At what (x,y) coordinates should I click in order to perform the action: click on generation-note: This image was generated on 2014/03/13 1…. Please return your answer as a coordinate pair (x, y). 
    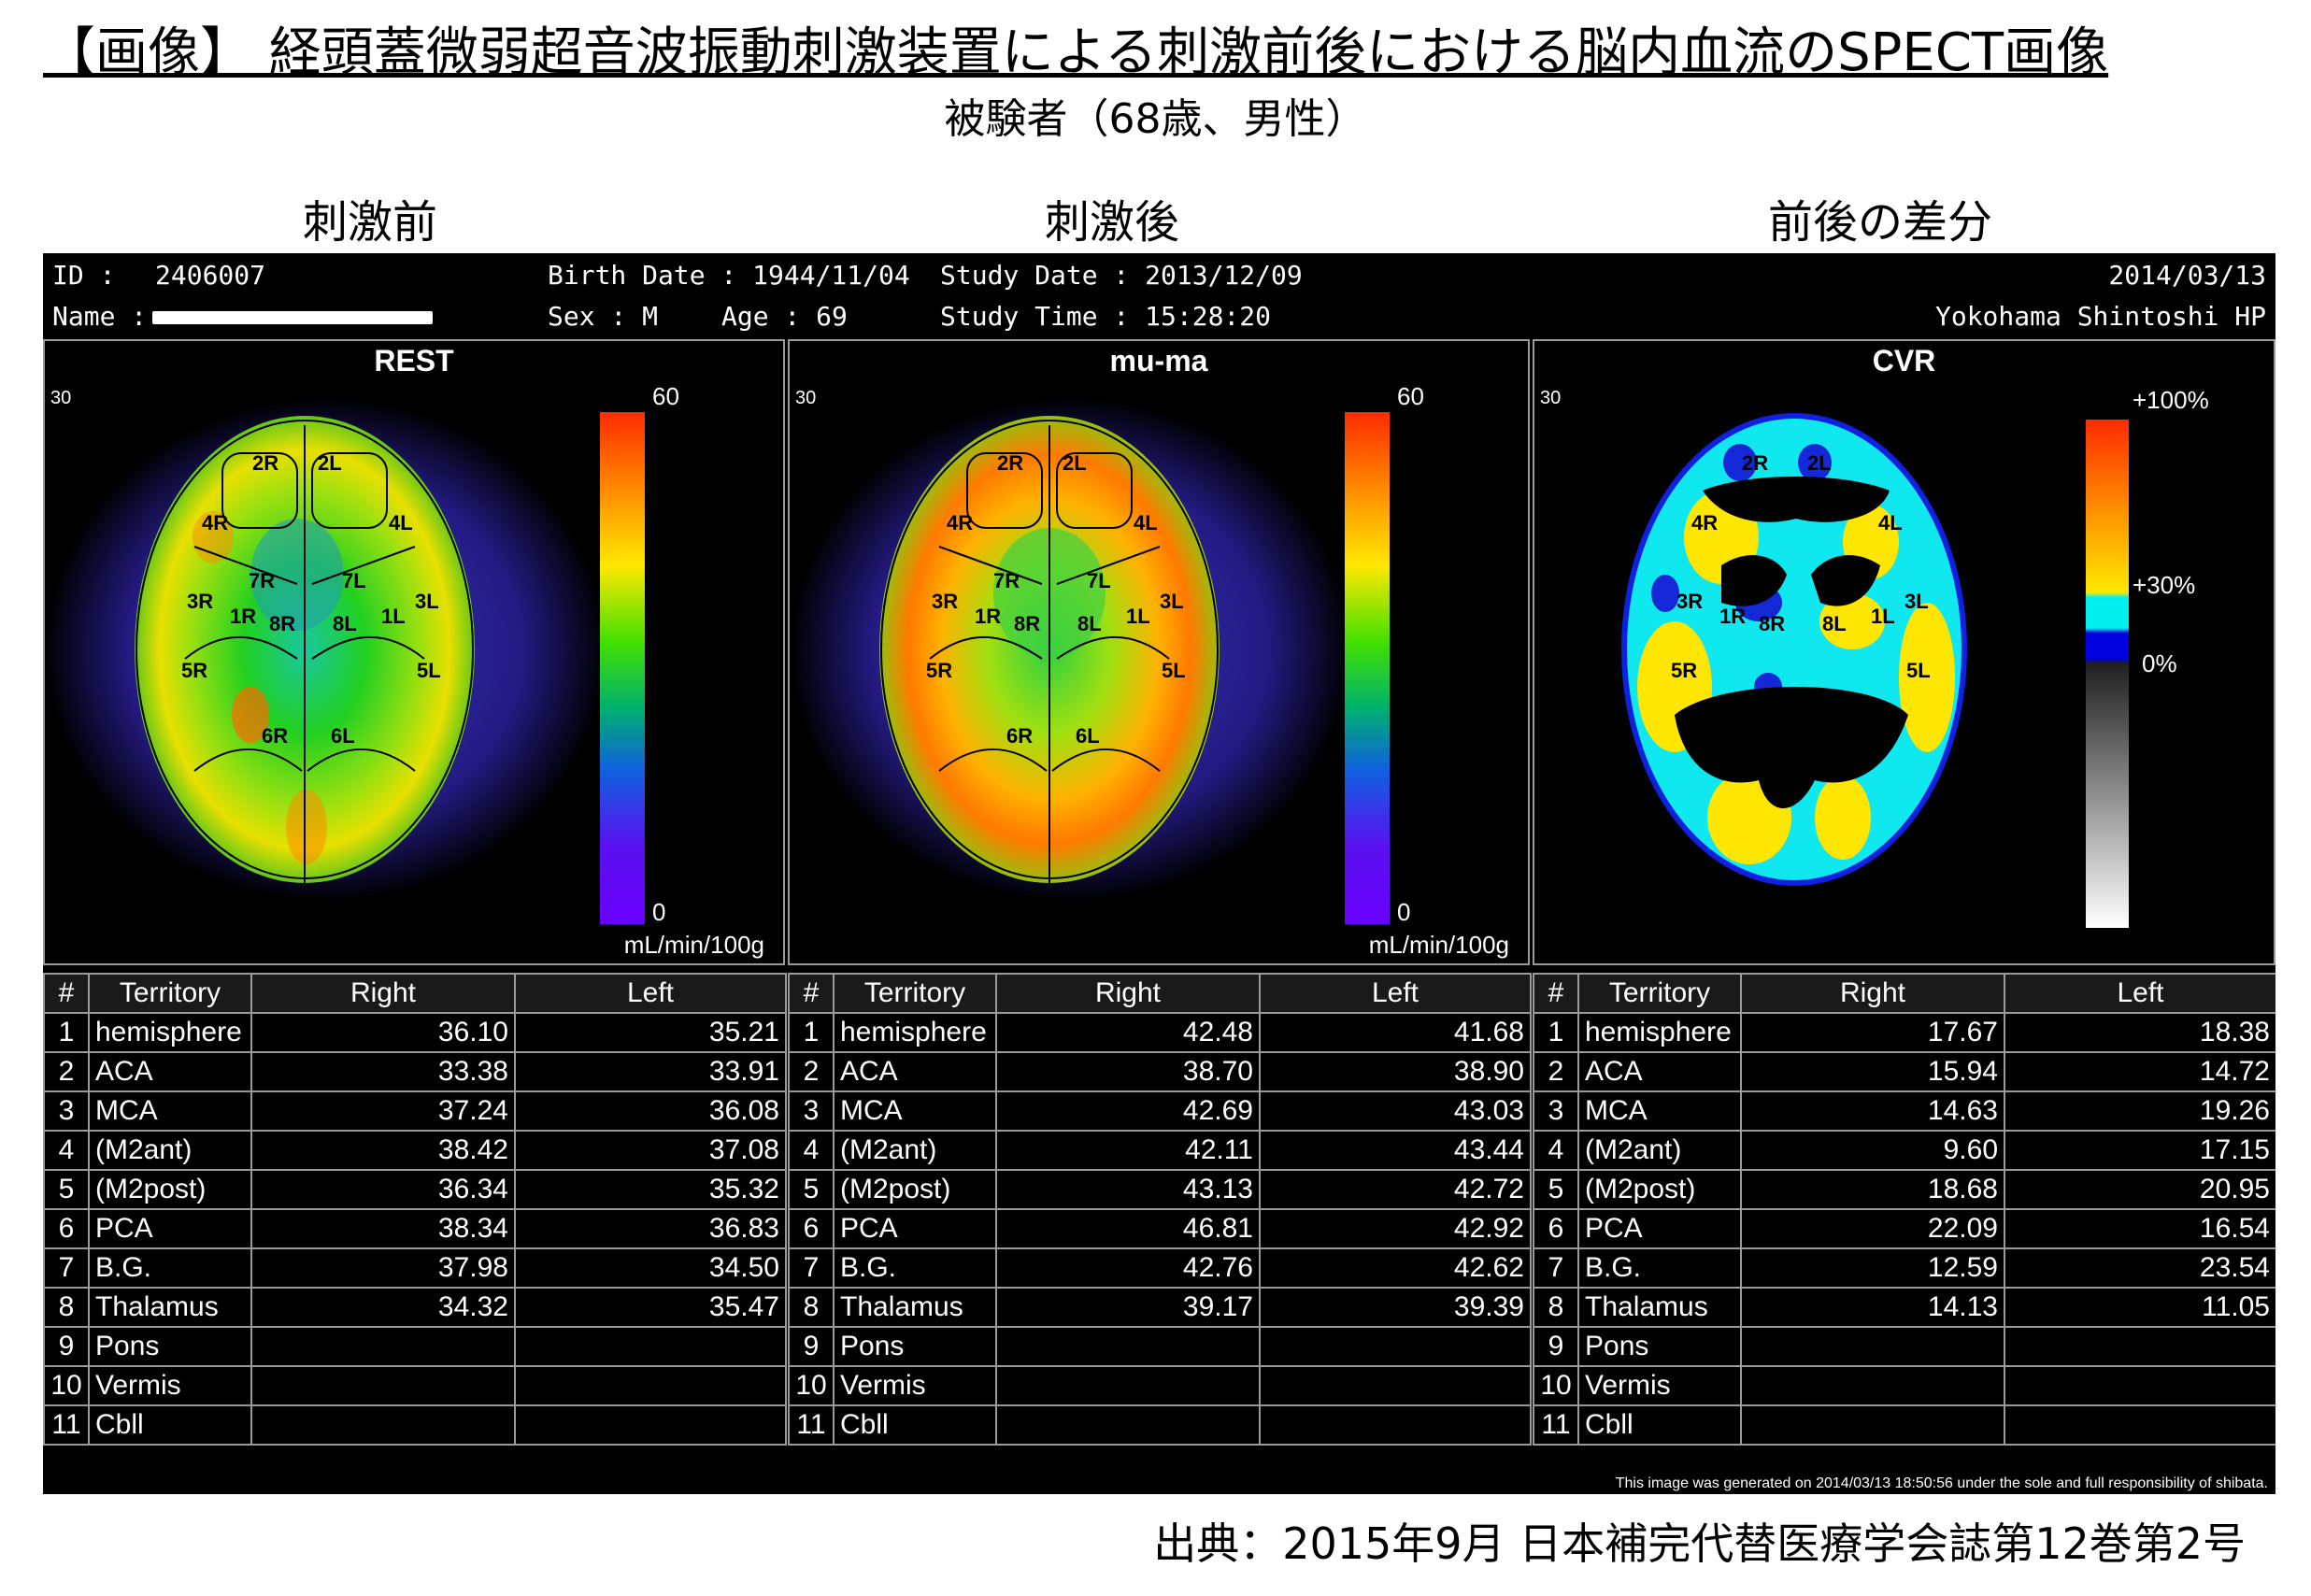
    Looking at the image, I should click on (1942, 1483).